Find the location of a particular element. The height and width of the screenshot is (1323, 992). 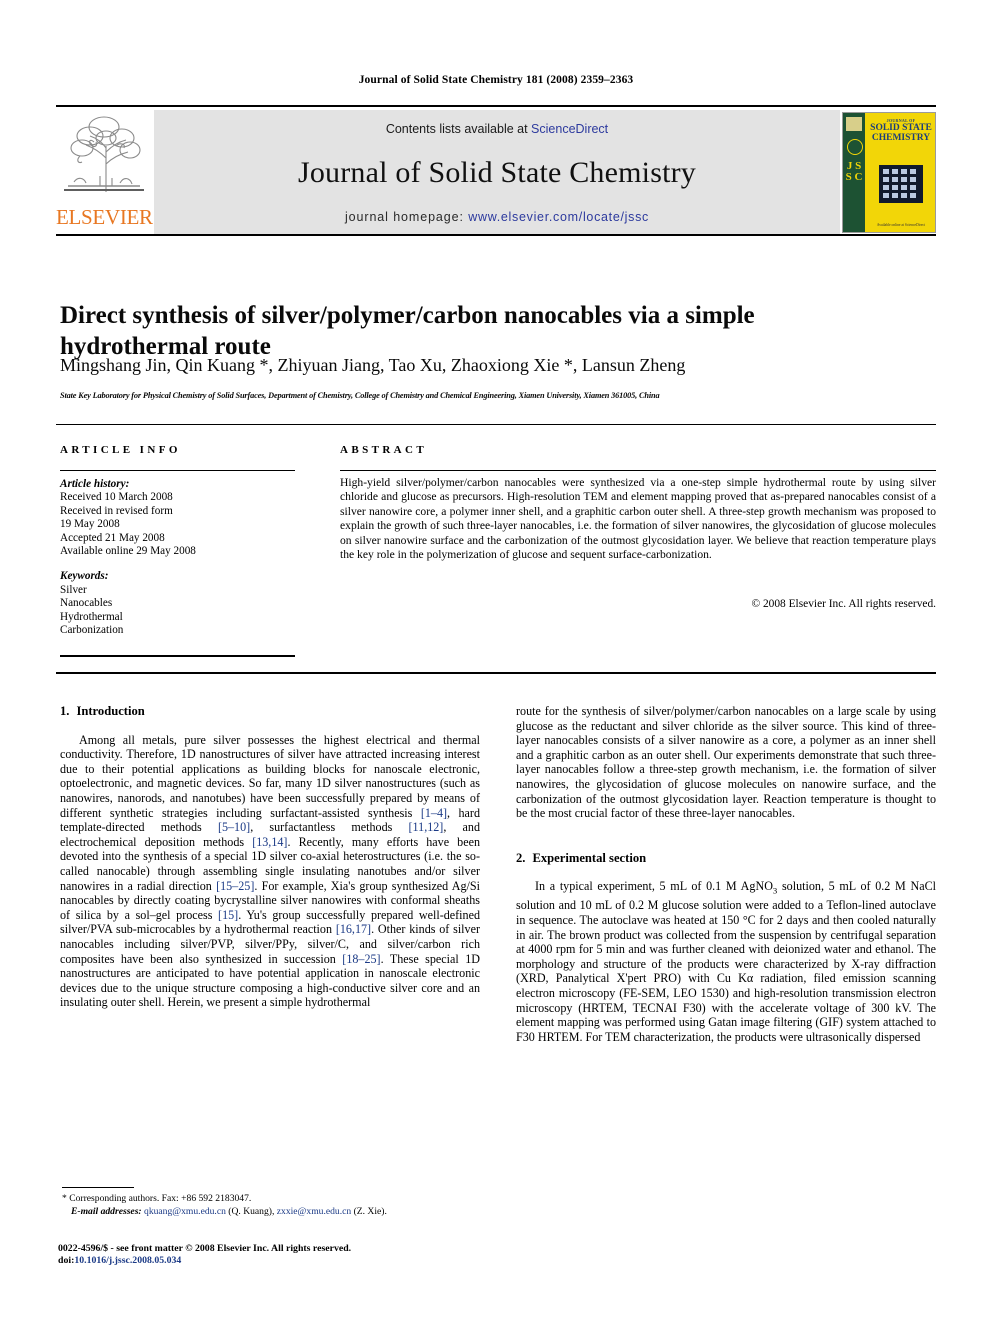

elsevier-tree-icon is located at coordinates (104, 156).